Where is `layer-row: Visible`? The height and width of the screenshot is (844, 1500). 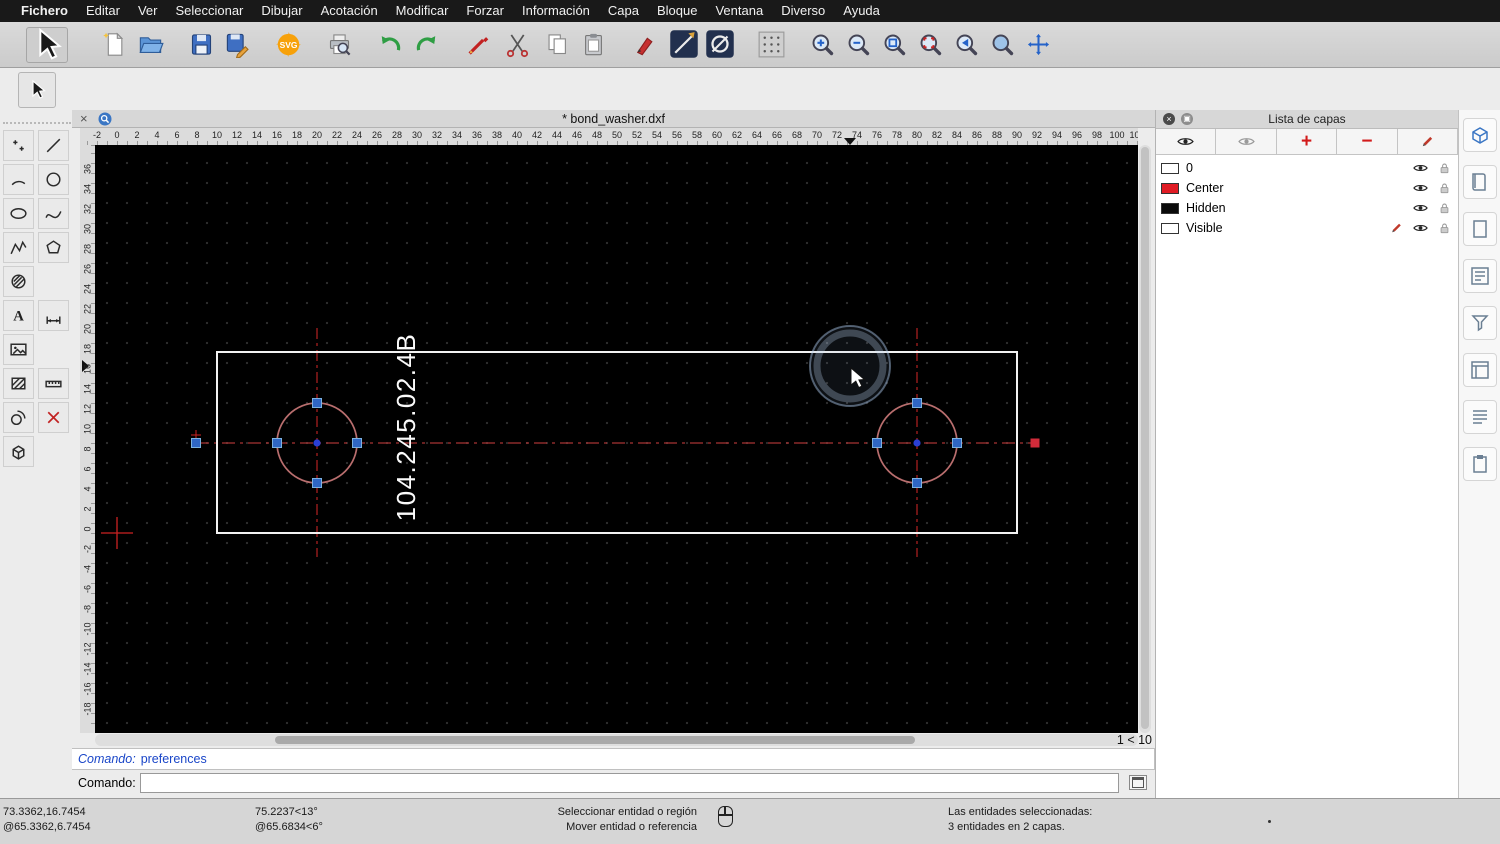 layer-row: Visible is located at coordinates (1307, 228).